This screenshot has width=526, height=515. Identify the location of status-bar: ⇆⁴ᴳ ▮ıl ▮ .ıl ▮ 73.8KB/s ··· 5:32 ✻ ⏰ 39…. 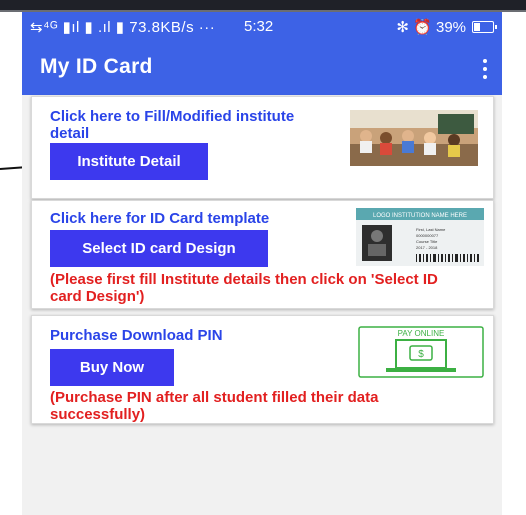
(262, 27).